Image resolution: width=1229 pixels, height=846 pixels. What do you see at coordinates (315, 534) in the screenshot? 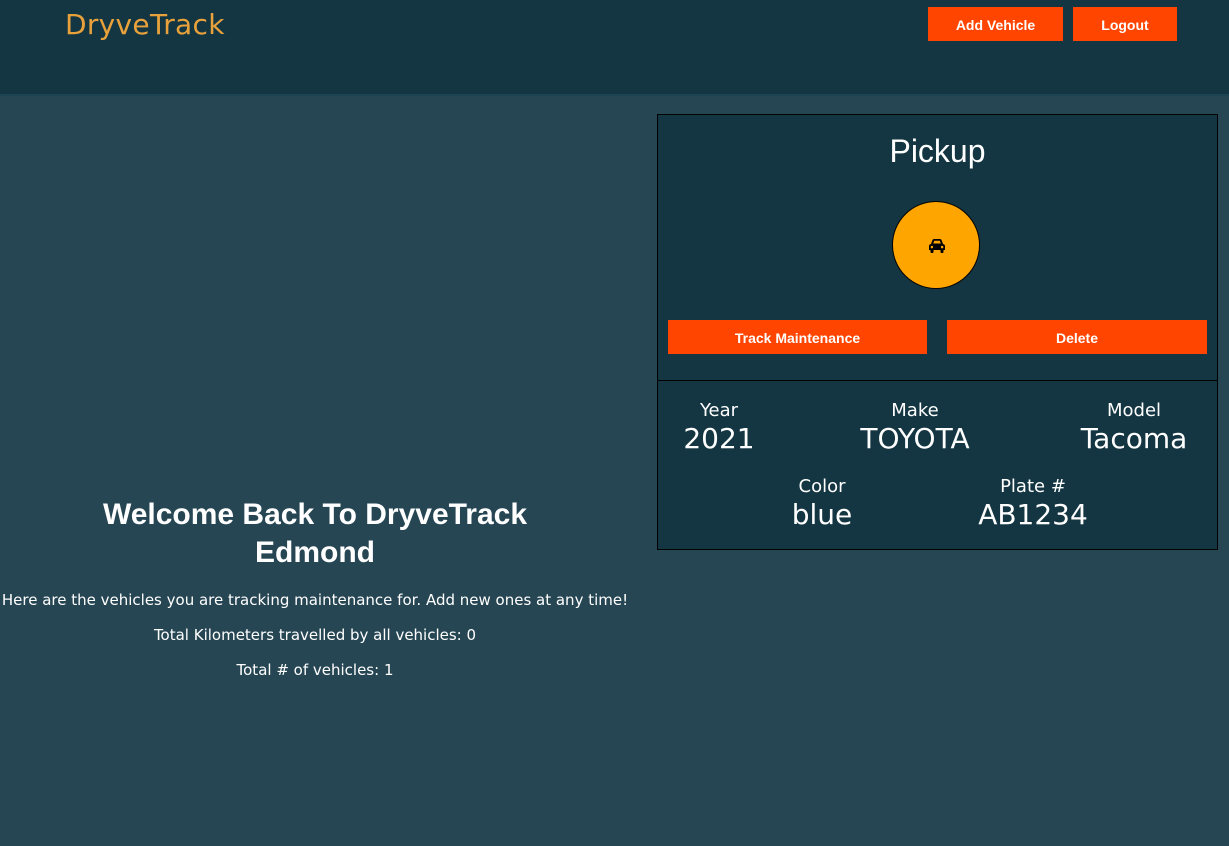
I see `welcome-title: Welcome Back To DryveTrack Edmond` at bounding box center [315, 534].